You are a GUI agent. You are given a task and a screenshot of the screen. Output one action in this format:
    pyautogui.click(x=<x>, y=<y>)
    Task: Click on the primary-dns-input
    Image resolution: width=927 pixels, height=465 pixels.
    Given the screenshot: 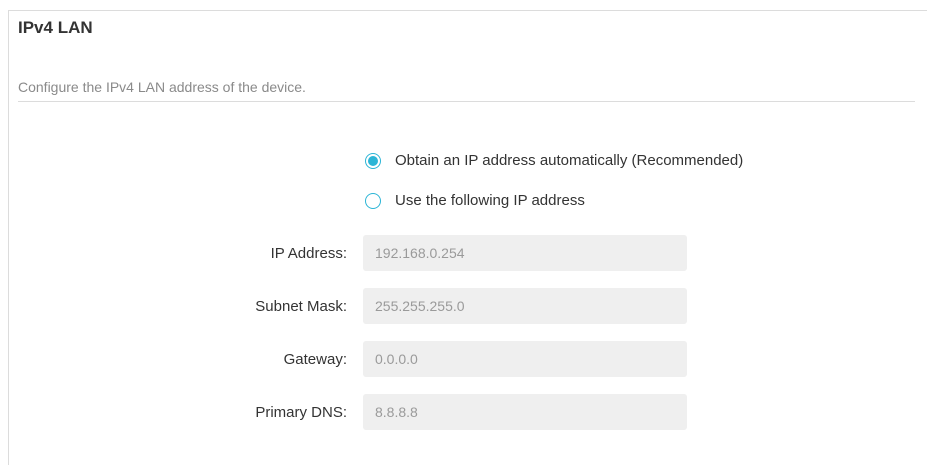 What is the action you would take?
    pyautogui.click(x=525, y=412)
    